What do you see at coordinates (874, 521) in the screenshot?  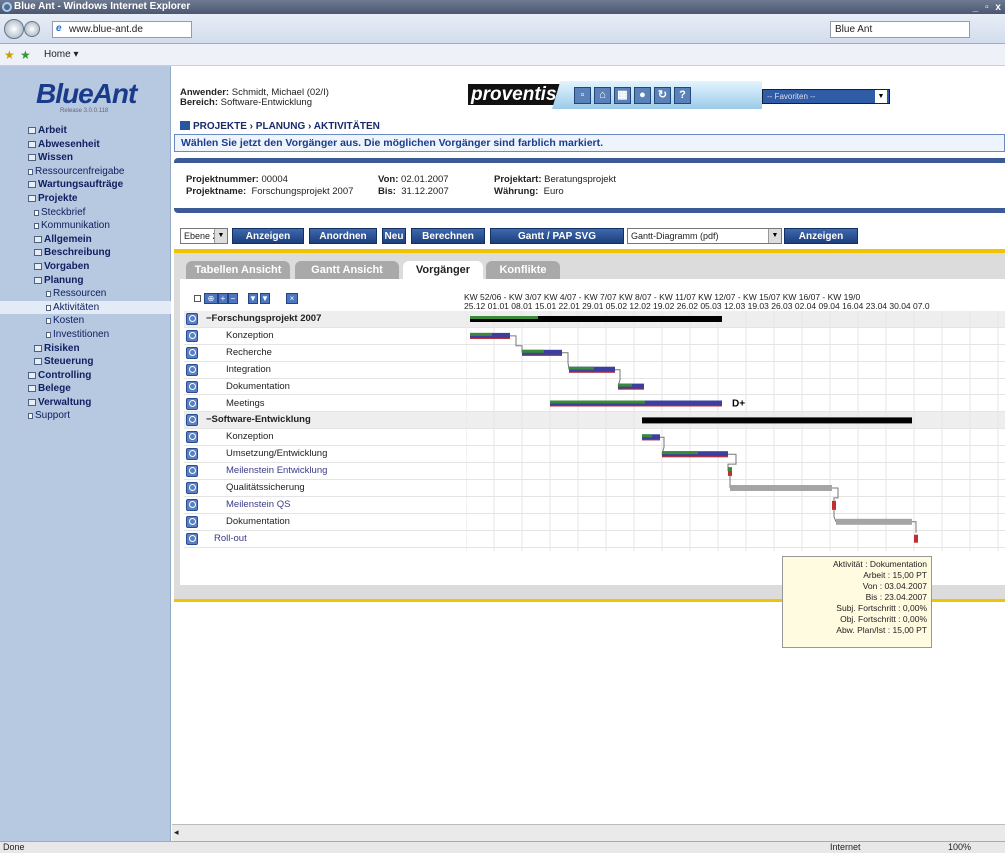 I see `task-bar-dokumentation-sw` at bounding box center [874, 521].